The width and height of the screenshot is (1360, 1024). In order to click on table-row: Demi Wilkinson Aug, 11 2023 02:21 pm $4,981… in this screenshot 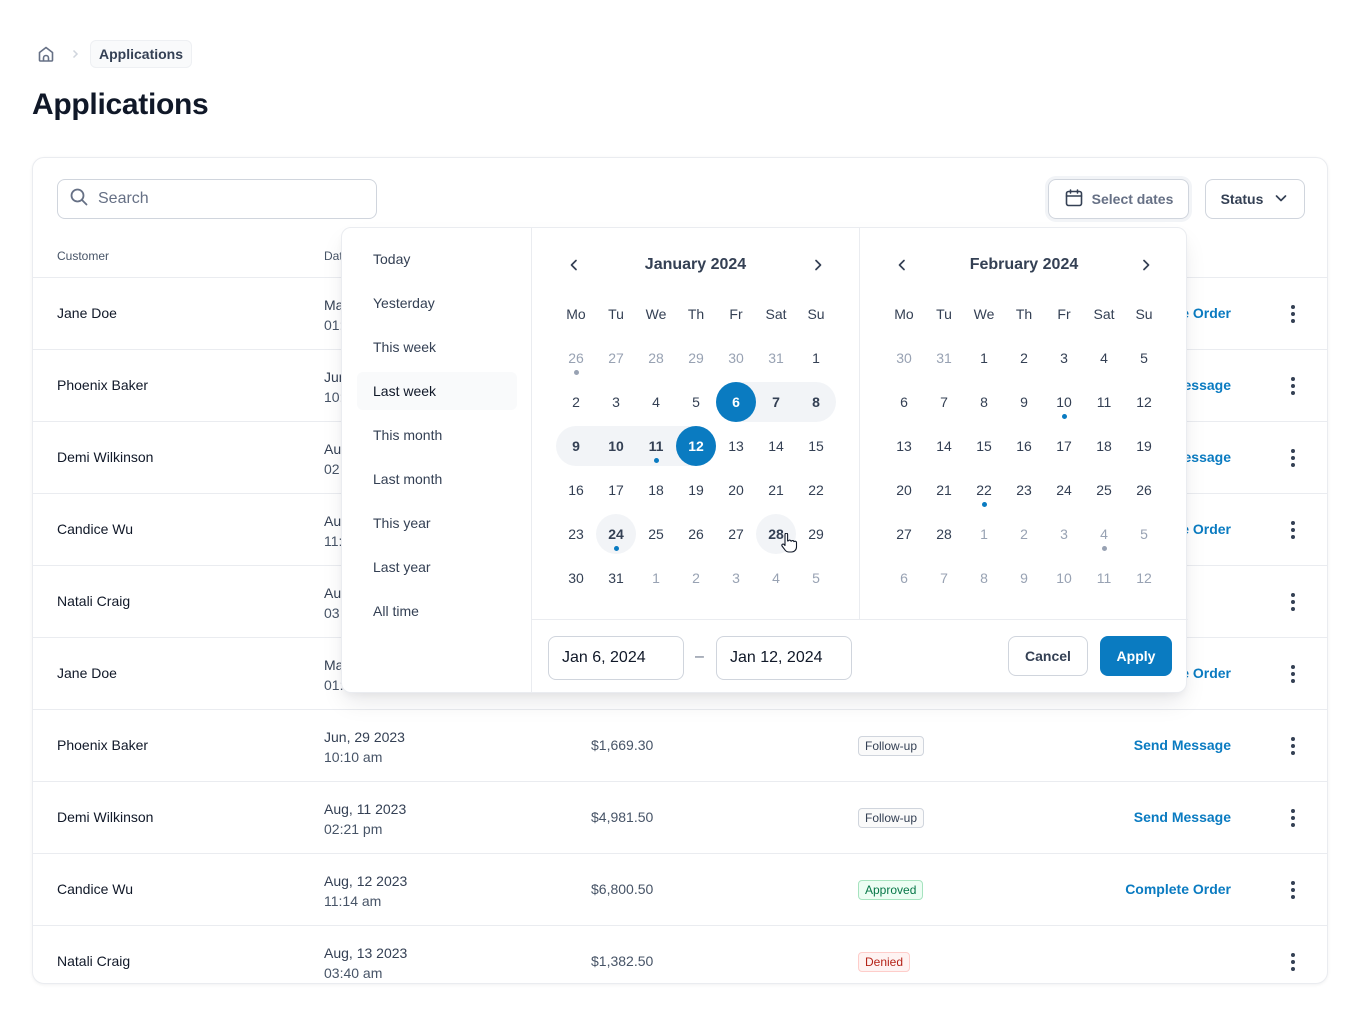, I will do `click(680, 818)`.